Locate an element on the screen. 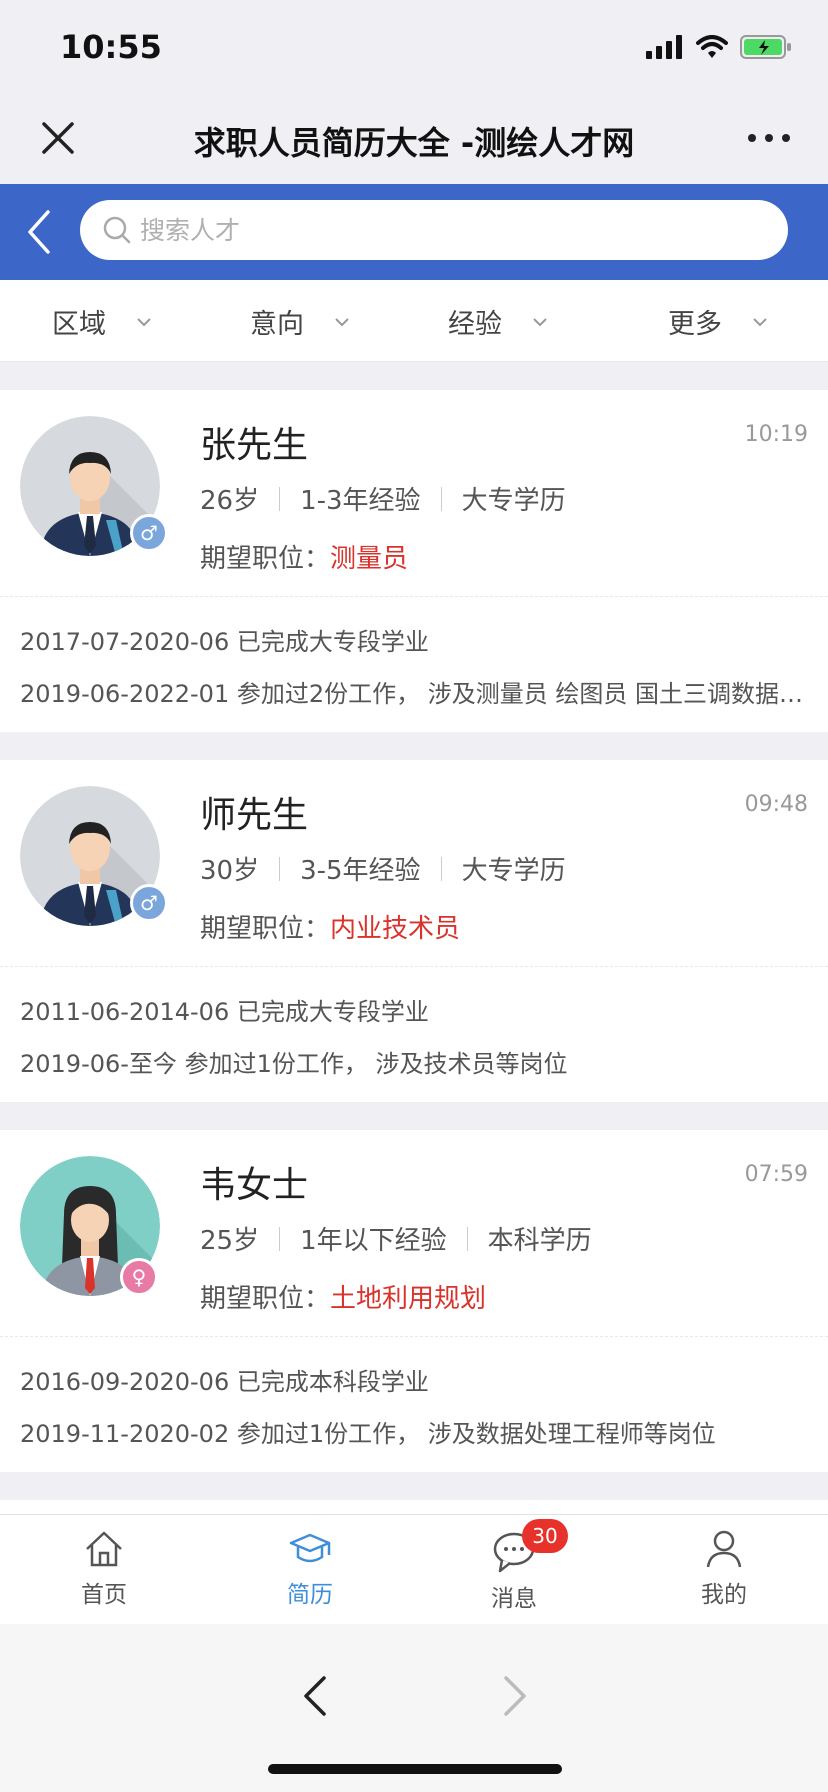 The width and height of the screenshot is (828, 1792). education: 本科学历 is located at coordinates (539, 1241).